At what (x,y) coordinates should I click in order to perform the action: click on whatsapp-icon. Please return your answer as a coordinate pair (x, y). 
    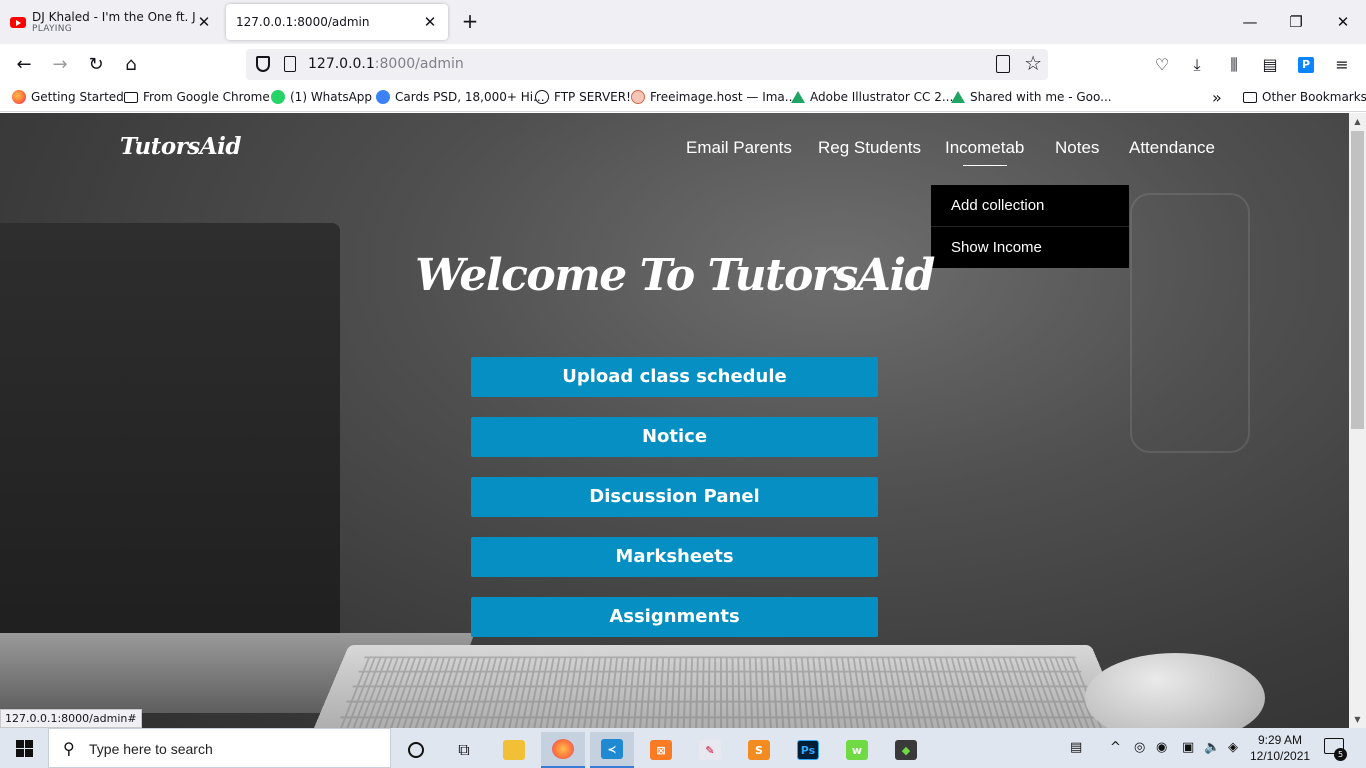
    Looking at the image, I should click on (278, 97).